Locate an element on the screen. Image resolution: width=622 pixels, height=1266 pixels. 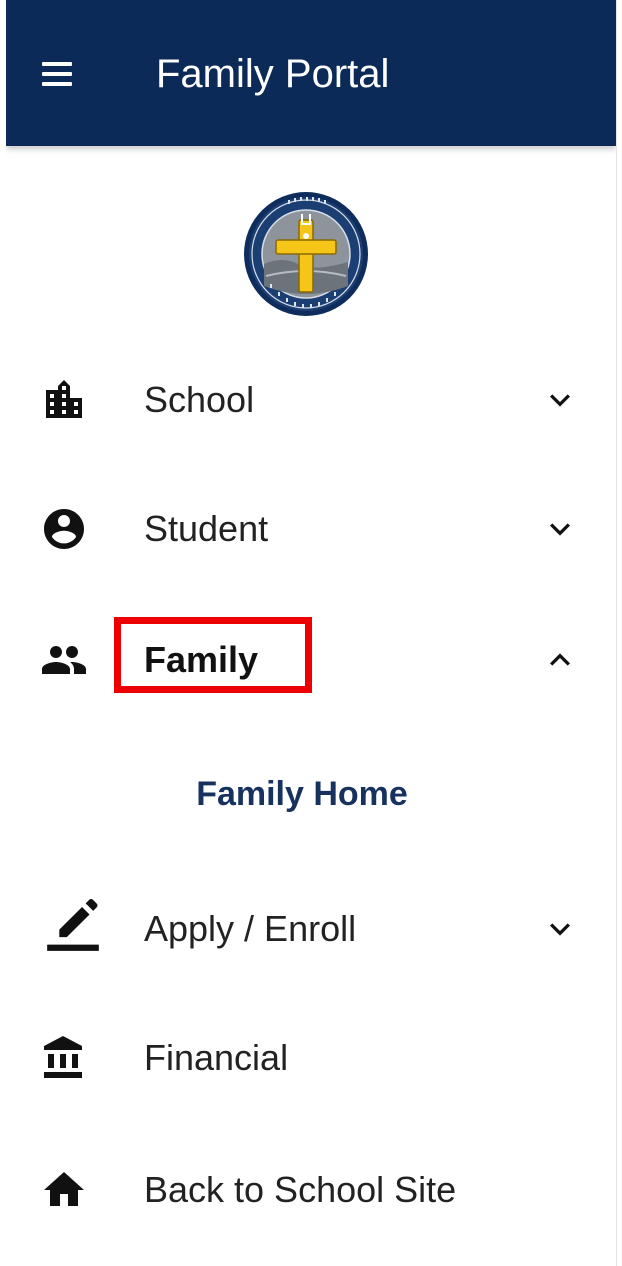
home-icon is located at coordinates (64, 1190).